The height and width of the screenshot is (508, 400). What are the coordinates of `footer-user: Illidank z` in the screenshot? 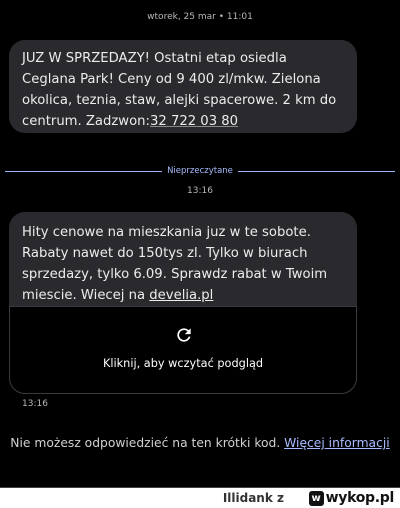 It's located at (253, 498).